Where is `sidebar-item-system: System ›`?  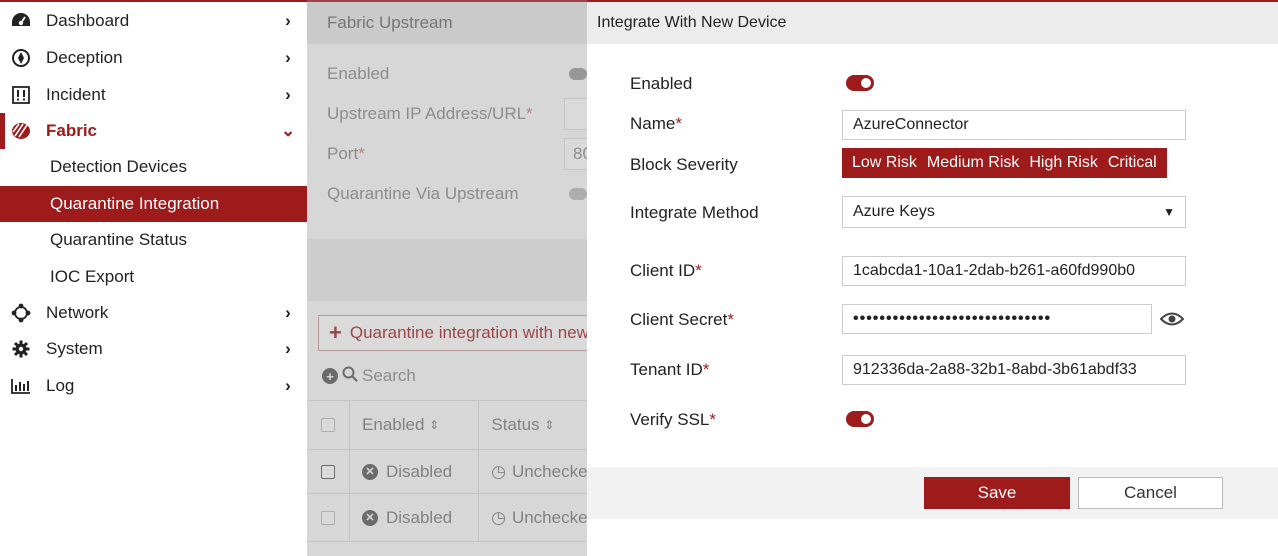 sidebar-item-system: System › is located at coordinates (153, 349).